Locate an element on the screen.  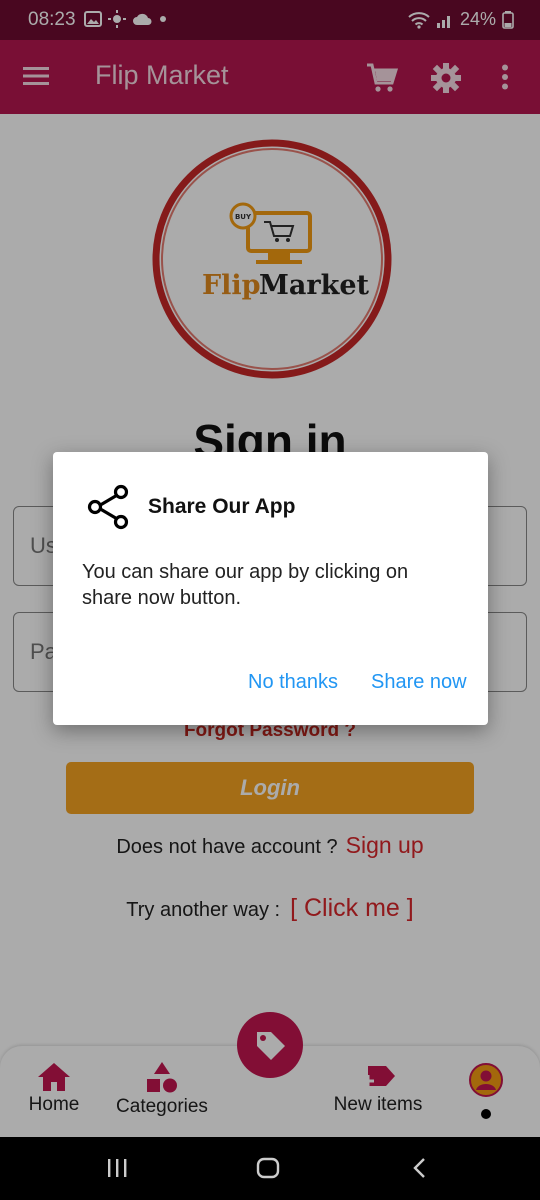
home-button-icon is located at coordinates (268, 1168).